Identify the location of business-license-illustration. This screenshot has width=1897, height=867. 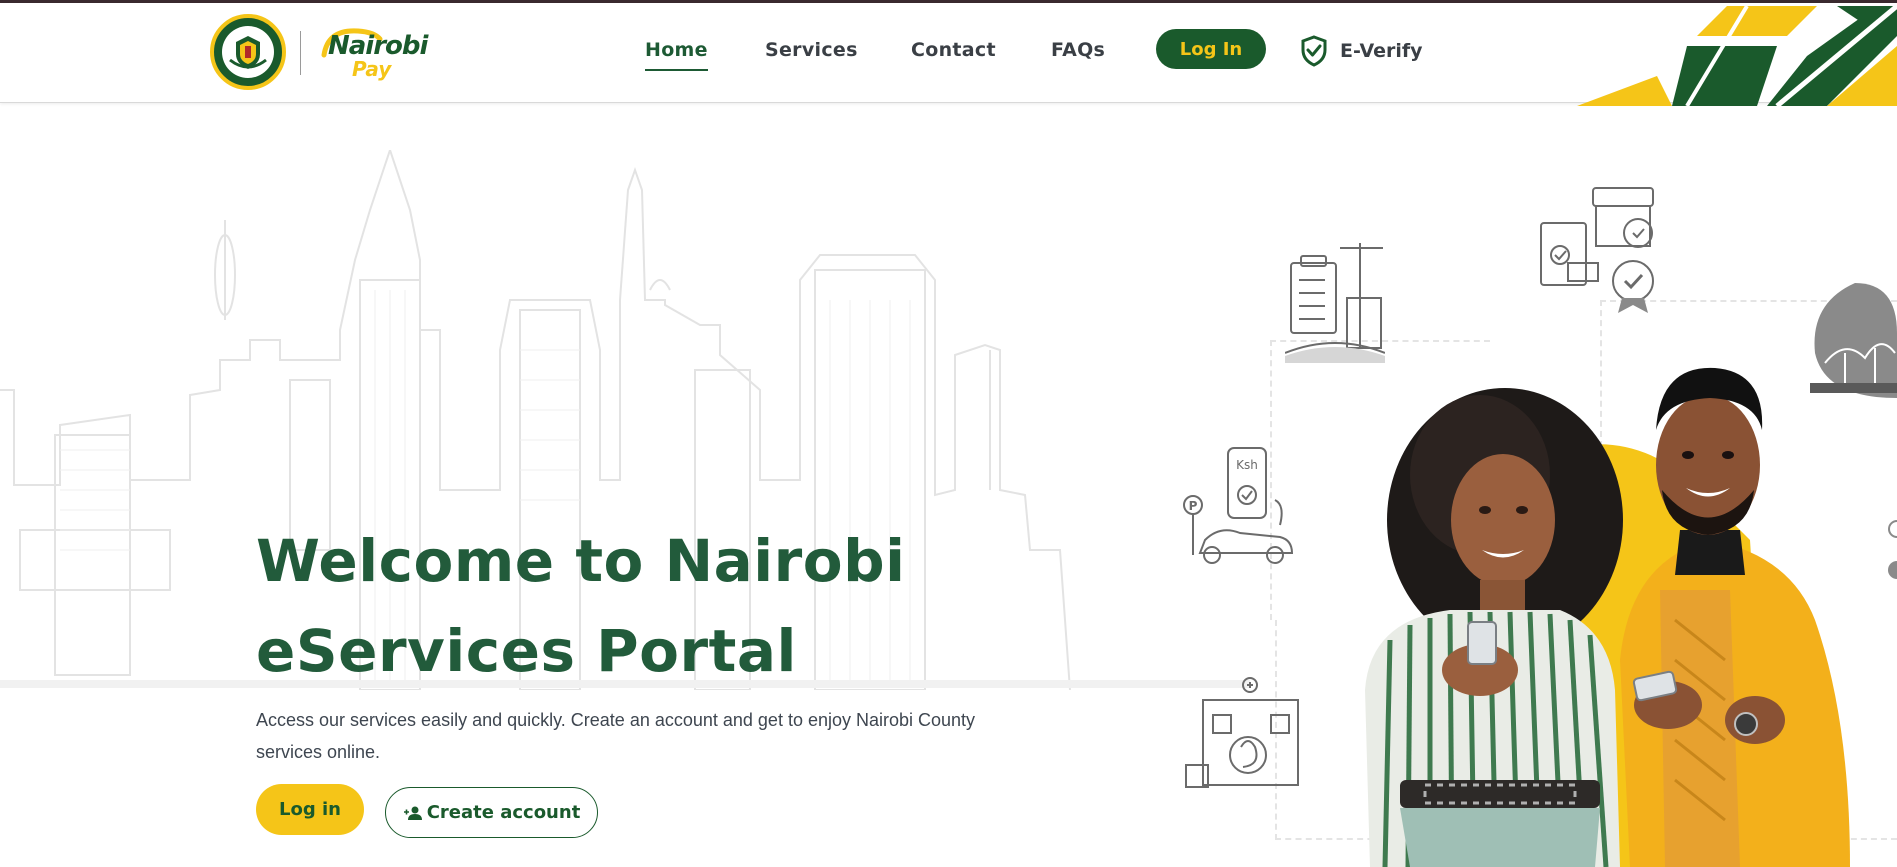
(1597, 250).